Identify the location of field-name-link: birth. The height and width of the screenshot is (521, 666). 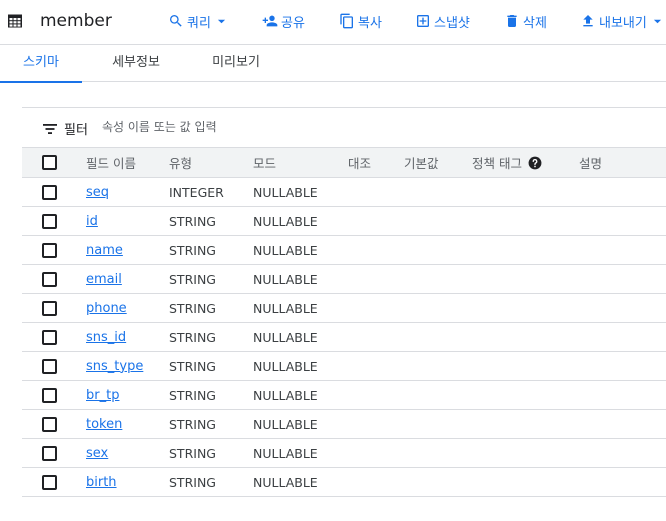
(101, 482).